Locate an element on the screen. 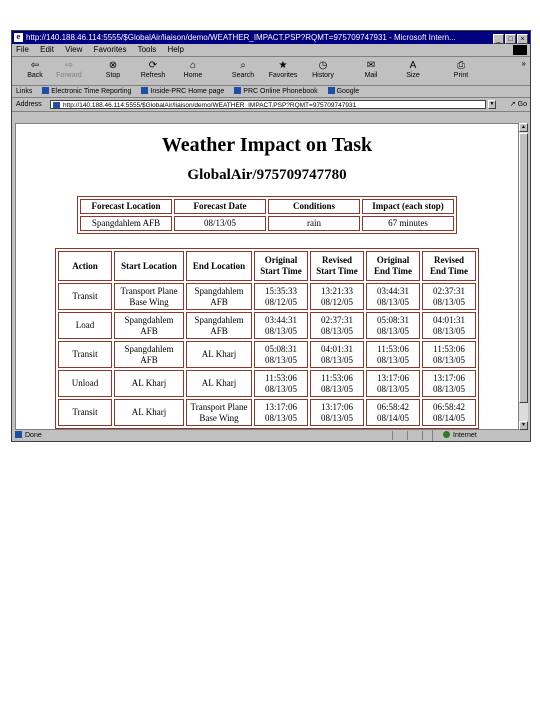 This screenshot has height=720, width=540. page-title: Weather Impact on Task is located at coordinates (267, 145).